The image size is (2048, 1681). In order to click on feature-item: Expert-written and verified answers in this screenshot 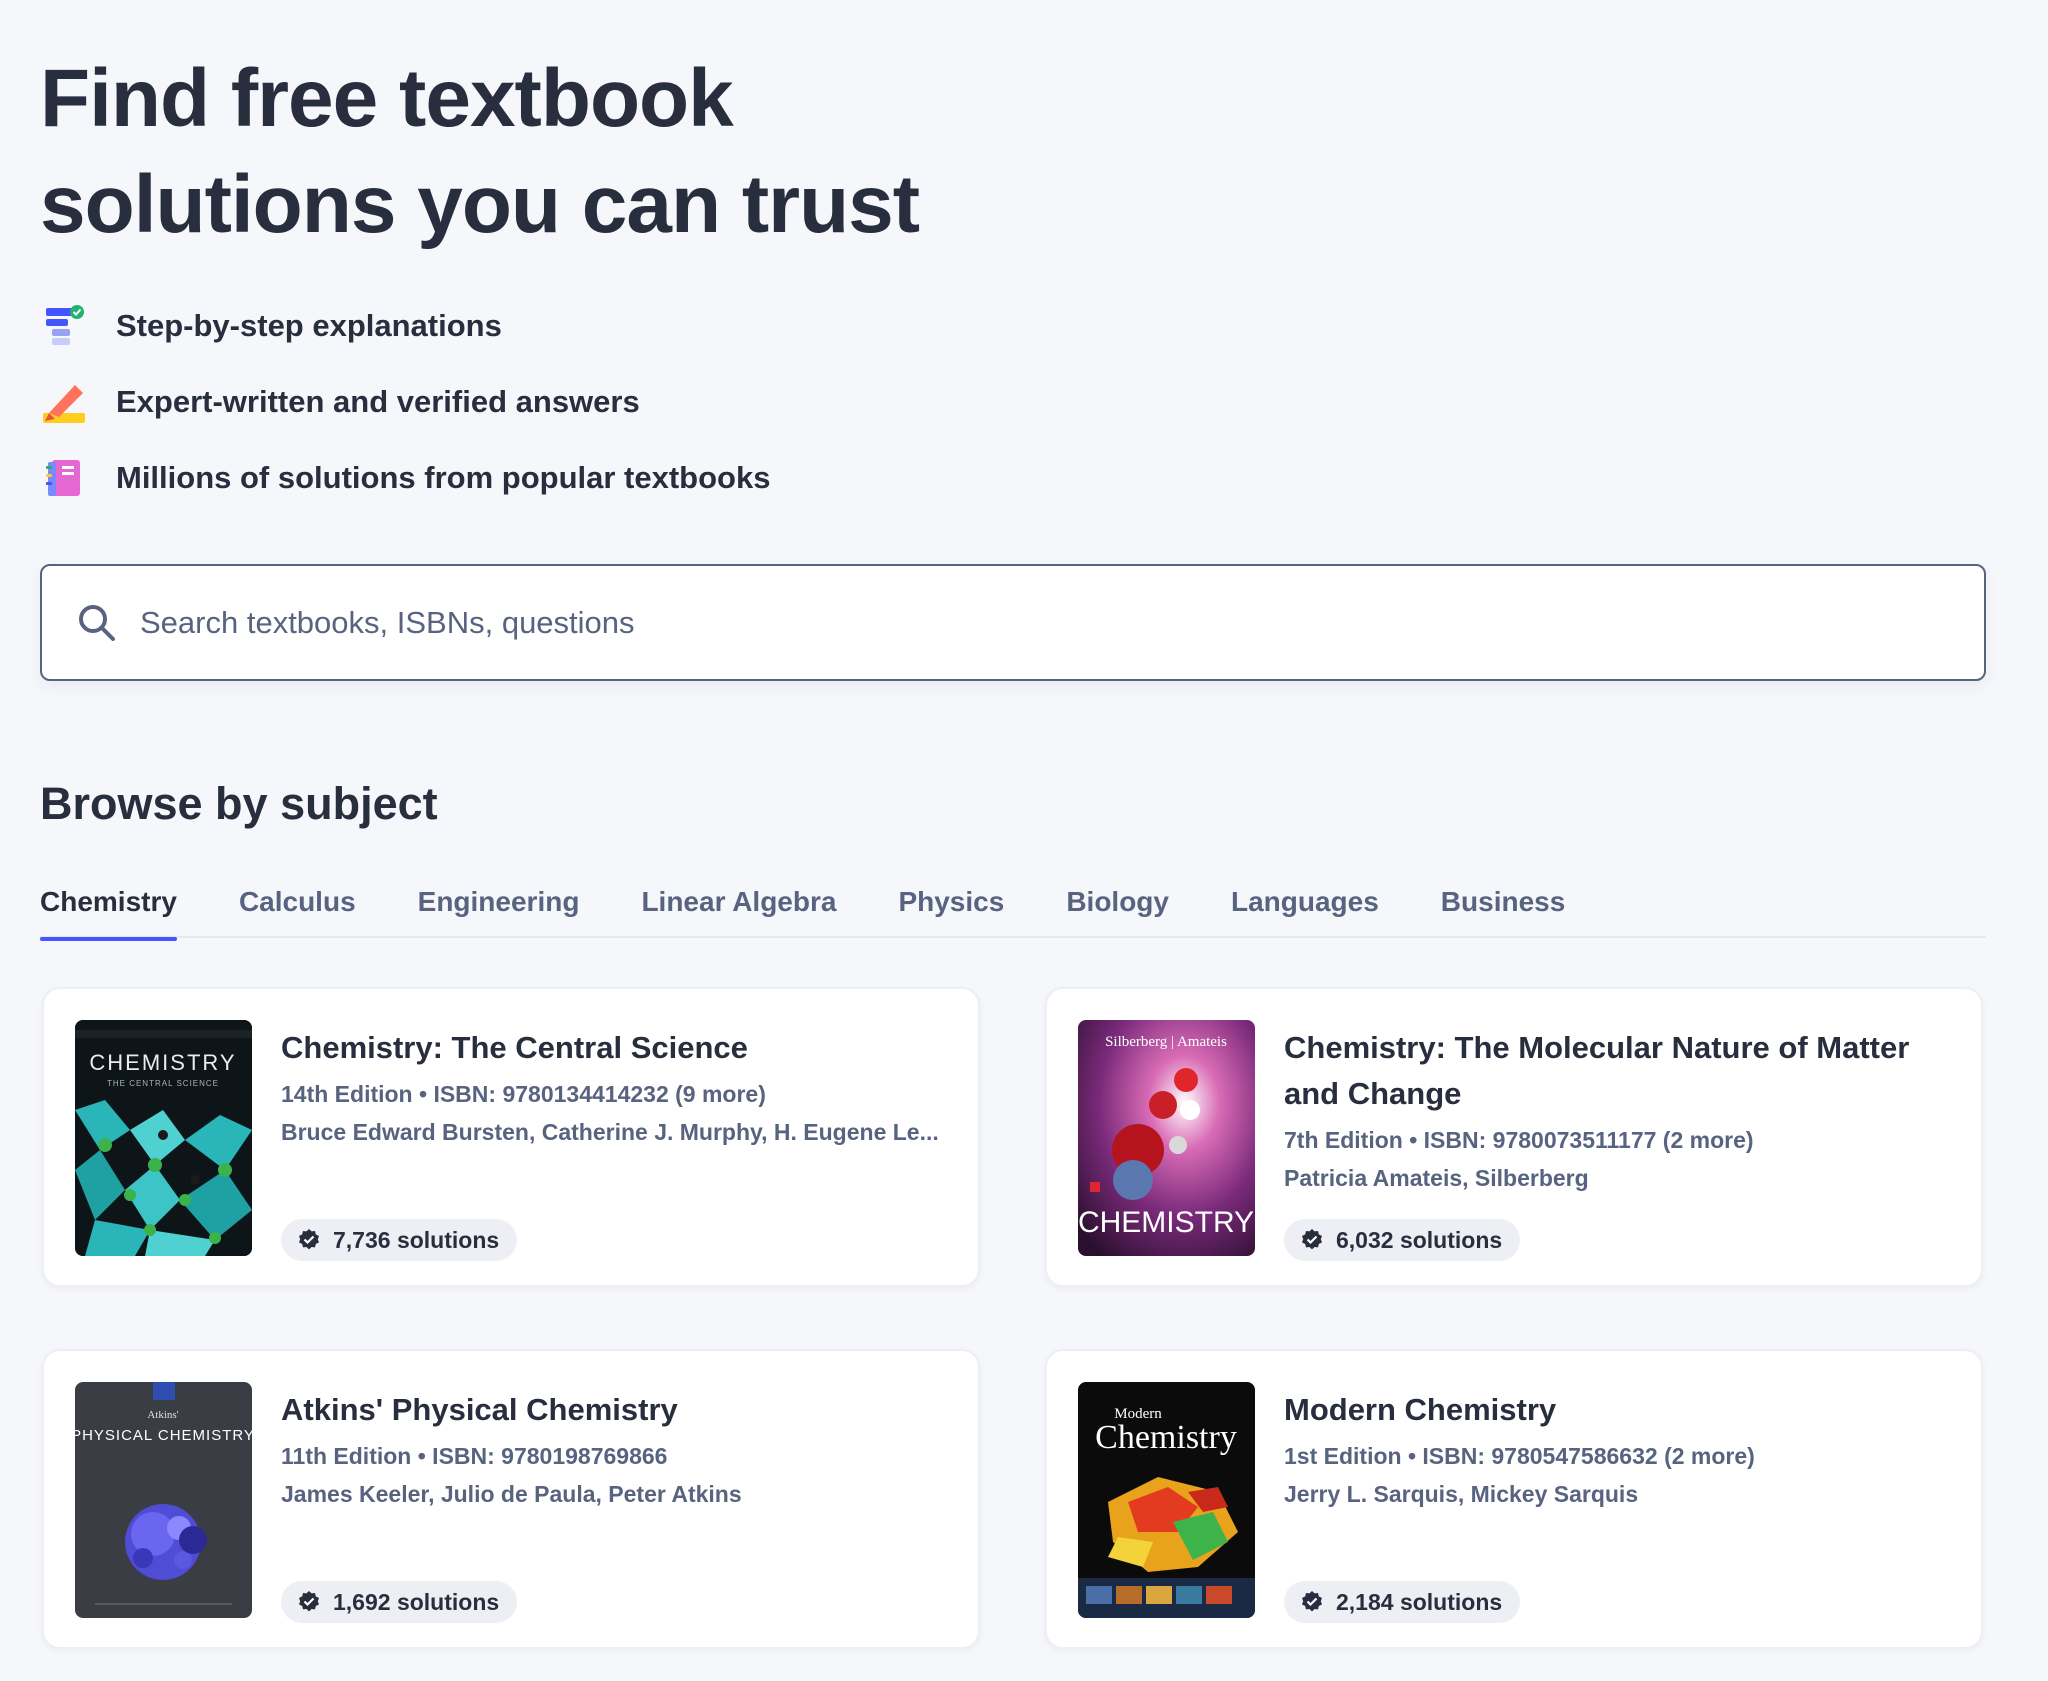, I will do `click(405, 402)`.